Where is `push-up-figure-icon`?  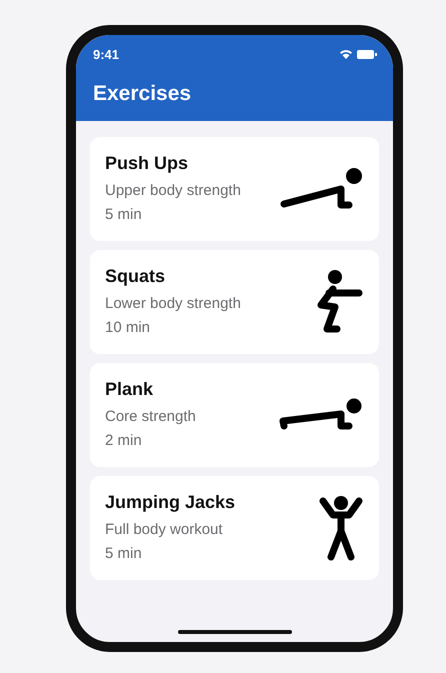 push-up-figure-icon is located at coordinates (321, 189).